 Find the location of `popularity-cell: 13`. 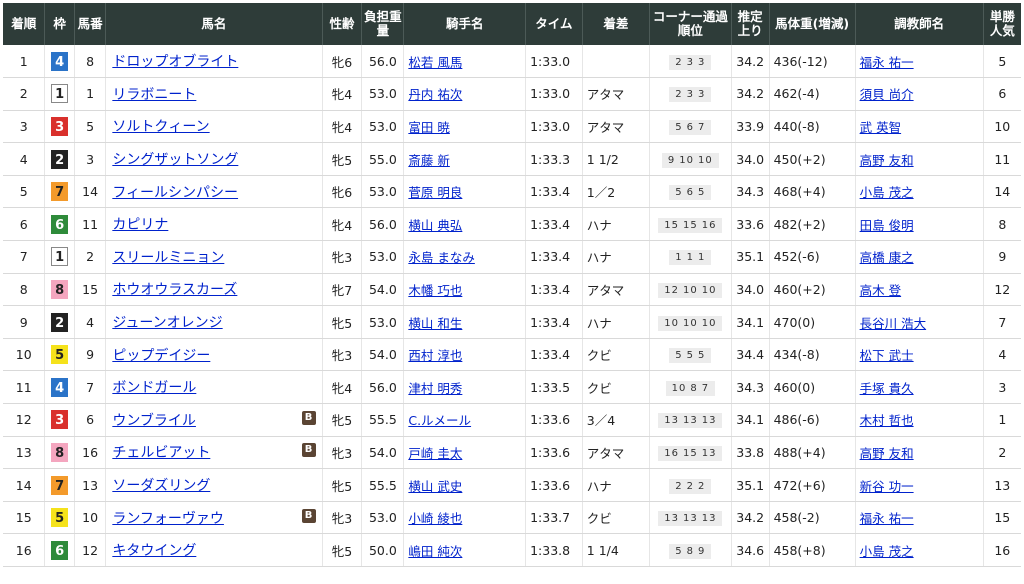

popularity-cell: 13 is located at coordinates (1002, 485).